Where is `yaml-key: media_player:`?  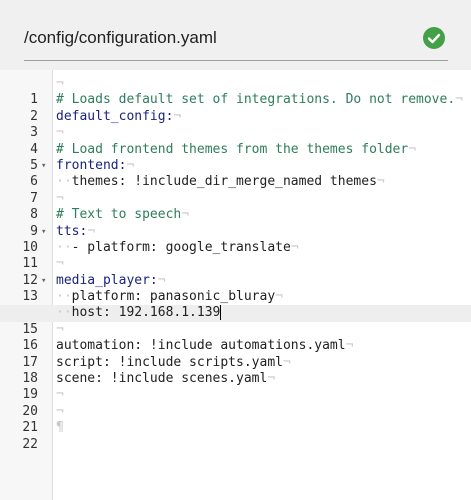 yaml-key: media_player: is located at coordinates (107, 280).